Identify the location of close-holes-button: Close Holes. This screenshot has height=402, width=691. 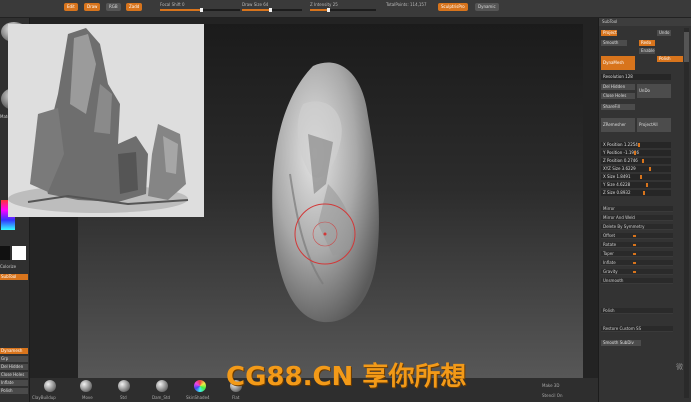
(618, 96).